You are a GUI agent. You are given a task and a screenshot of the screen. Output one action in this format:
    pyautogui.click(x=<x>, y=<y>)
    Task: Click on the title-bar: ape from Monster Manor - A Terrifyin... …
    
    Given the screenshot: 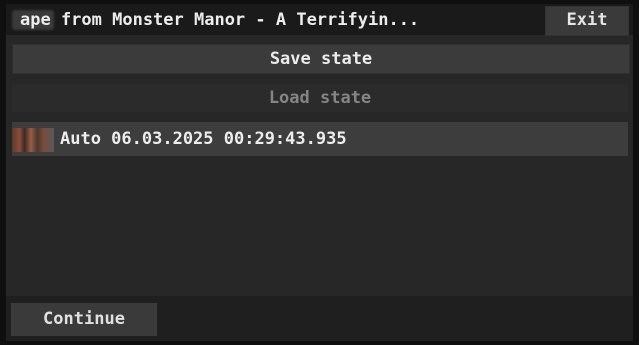 What is the action you would take?
    pyautogui.click(x=319, y=20)
    